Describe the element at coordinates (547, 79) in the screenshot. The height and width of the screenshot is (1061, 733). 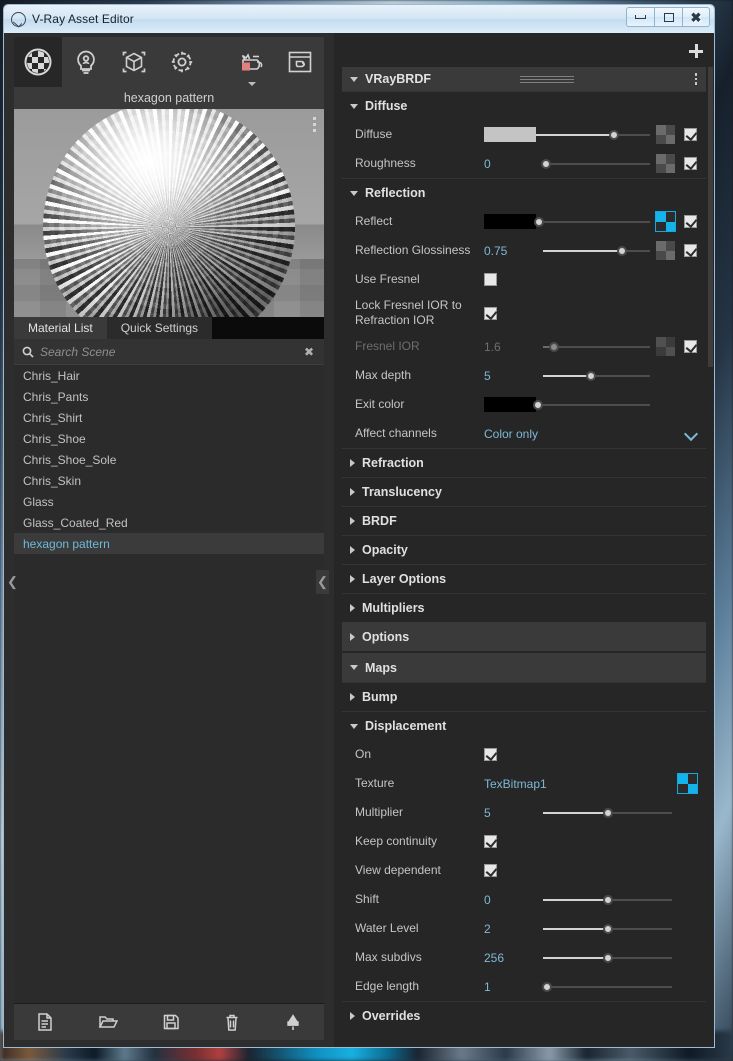
I see `drag-grip-icon` at that location.